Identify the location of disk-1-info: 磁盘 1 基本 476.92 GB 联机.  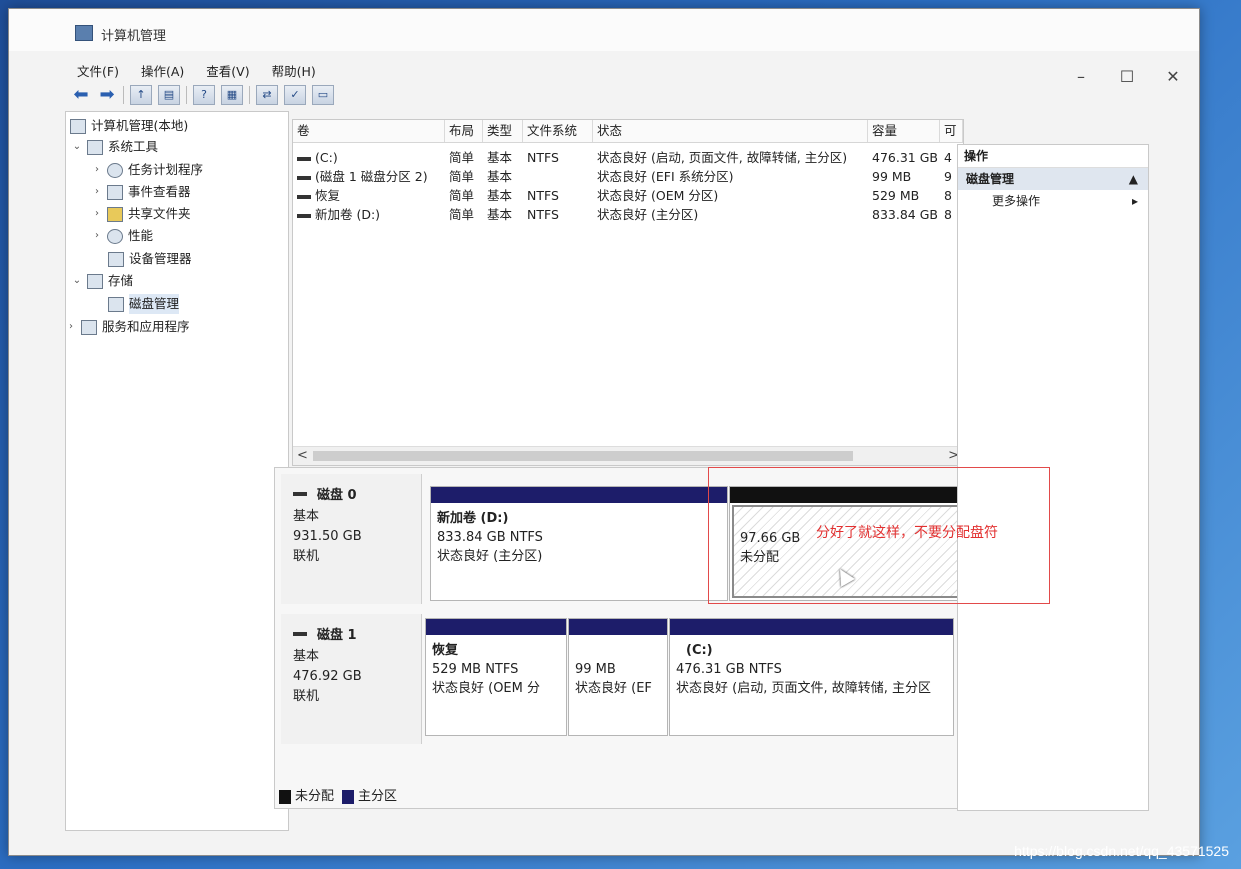
(351, 679).